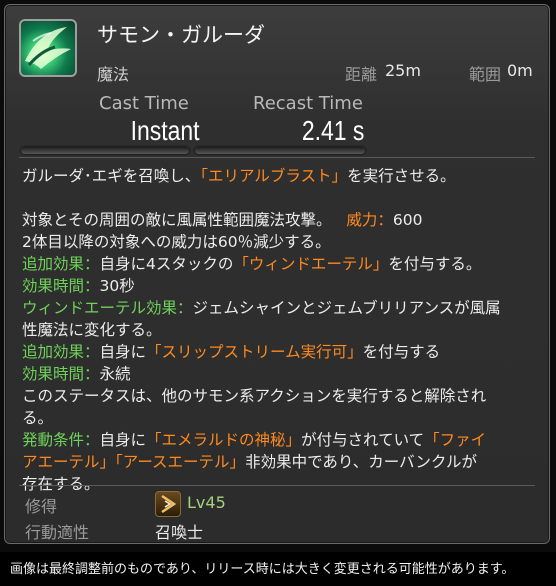 The image size is (556, 586). I want to click on acquire-level: Lv45, so click(206, 502).